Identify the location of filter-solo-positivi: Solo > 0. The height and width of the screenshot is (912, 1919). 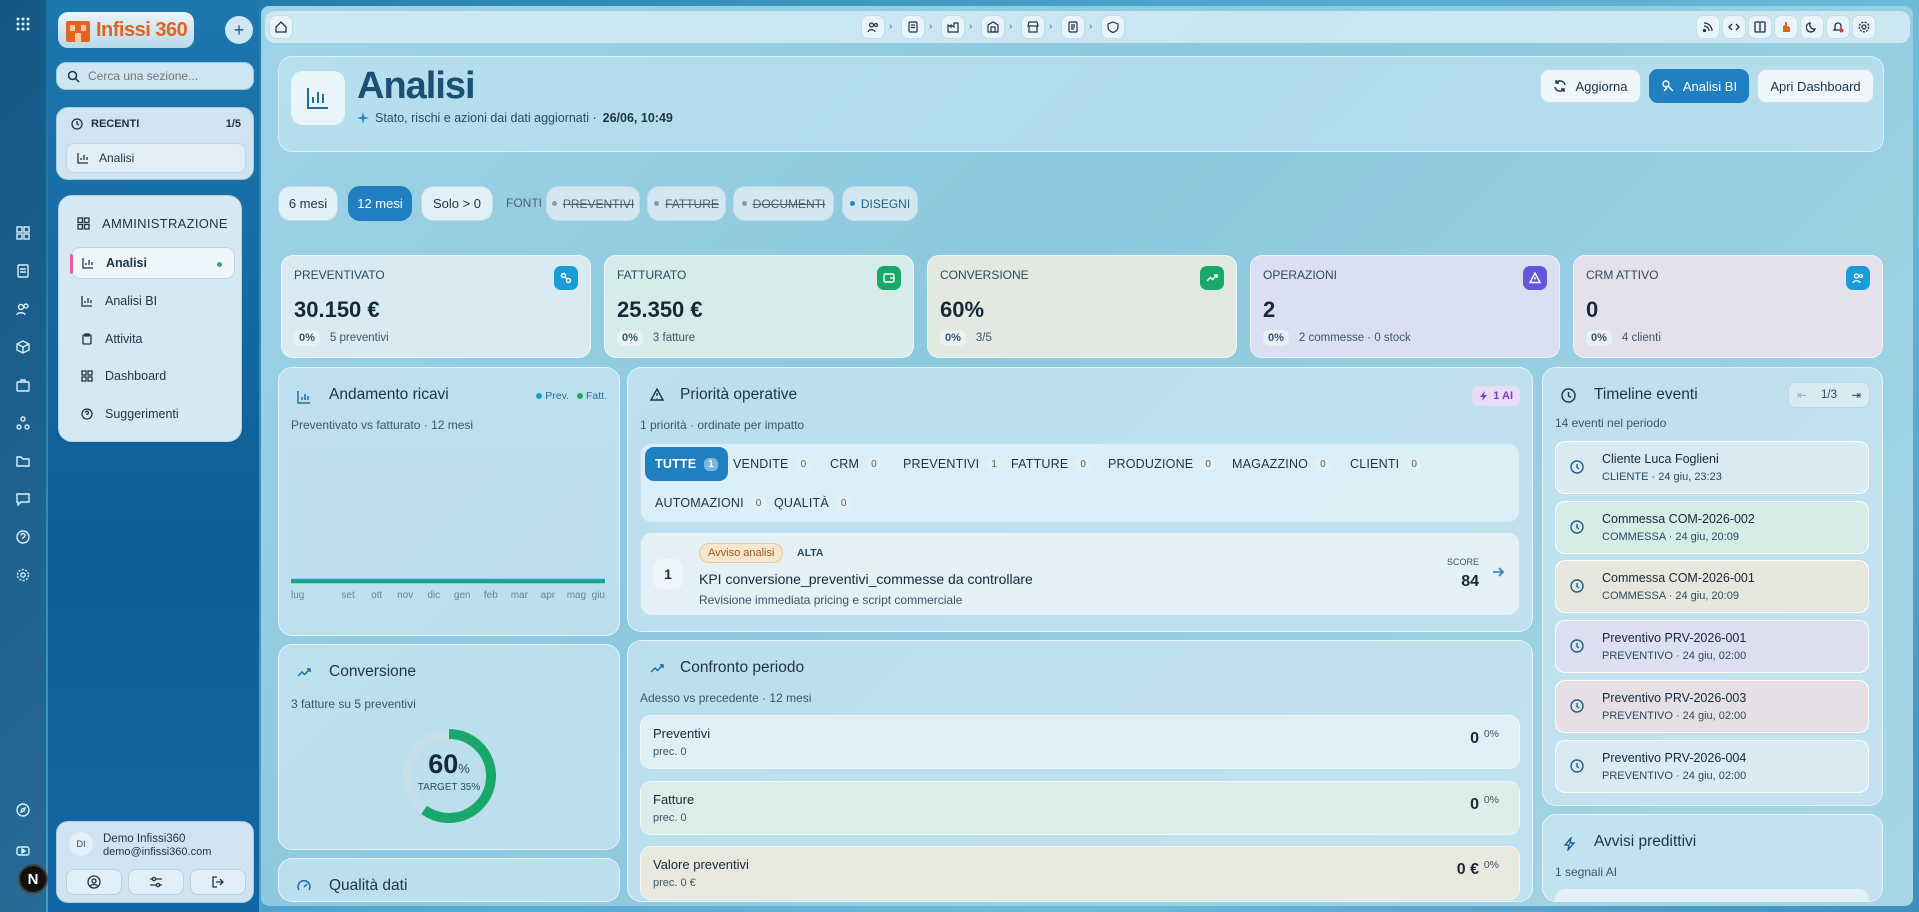
(457, 203).